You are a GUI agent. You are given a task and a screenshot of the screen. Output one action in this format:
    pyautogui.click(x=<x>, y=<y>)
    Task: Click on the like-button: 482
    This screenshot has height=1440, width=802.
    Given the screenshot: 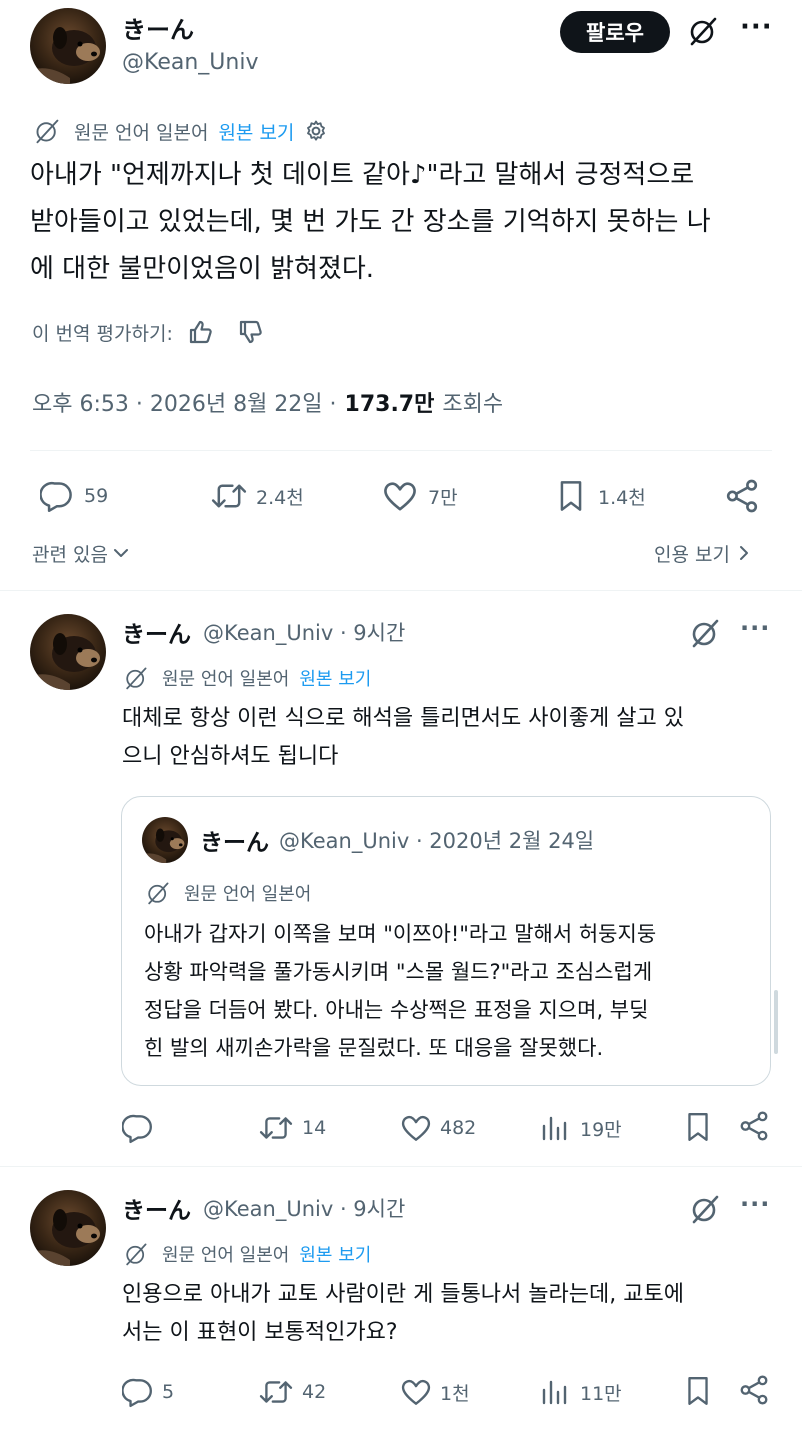 What is the action you would take?
    pyautogui.click(x=438, y=1128)
    